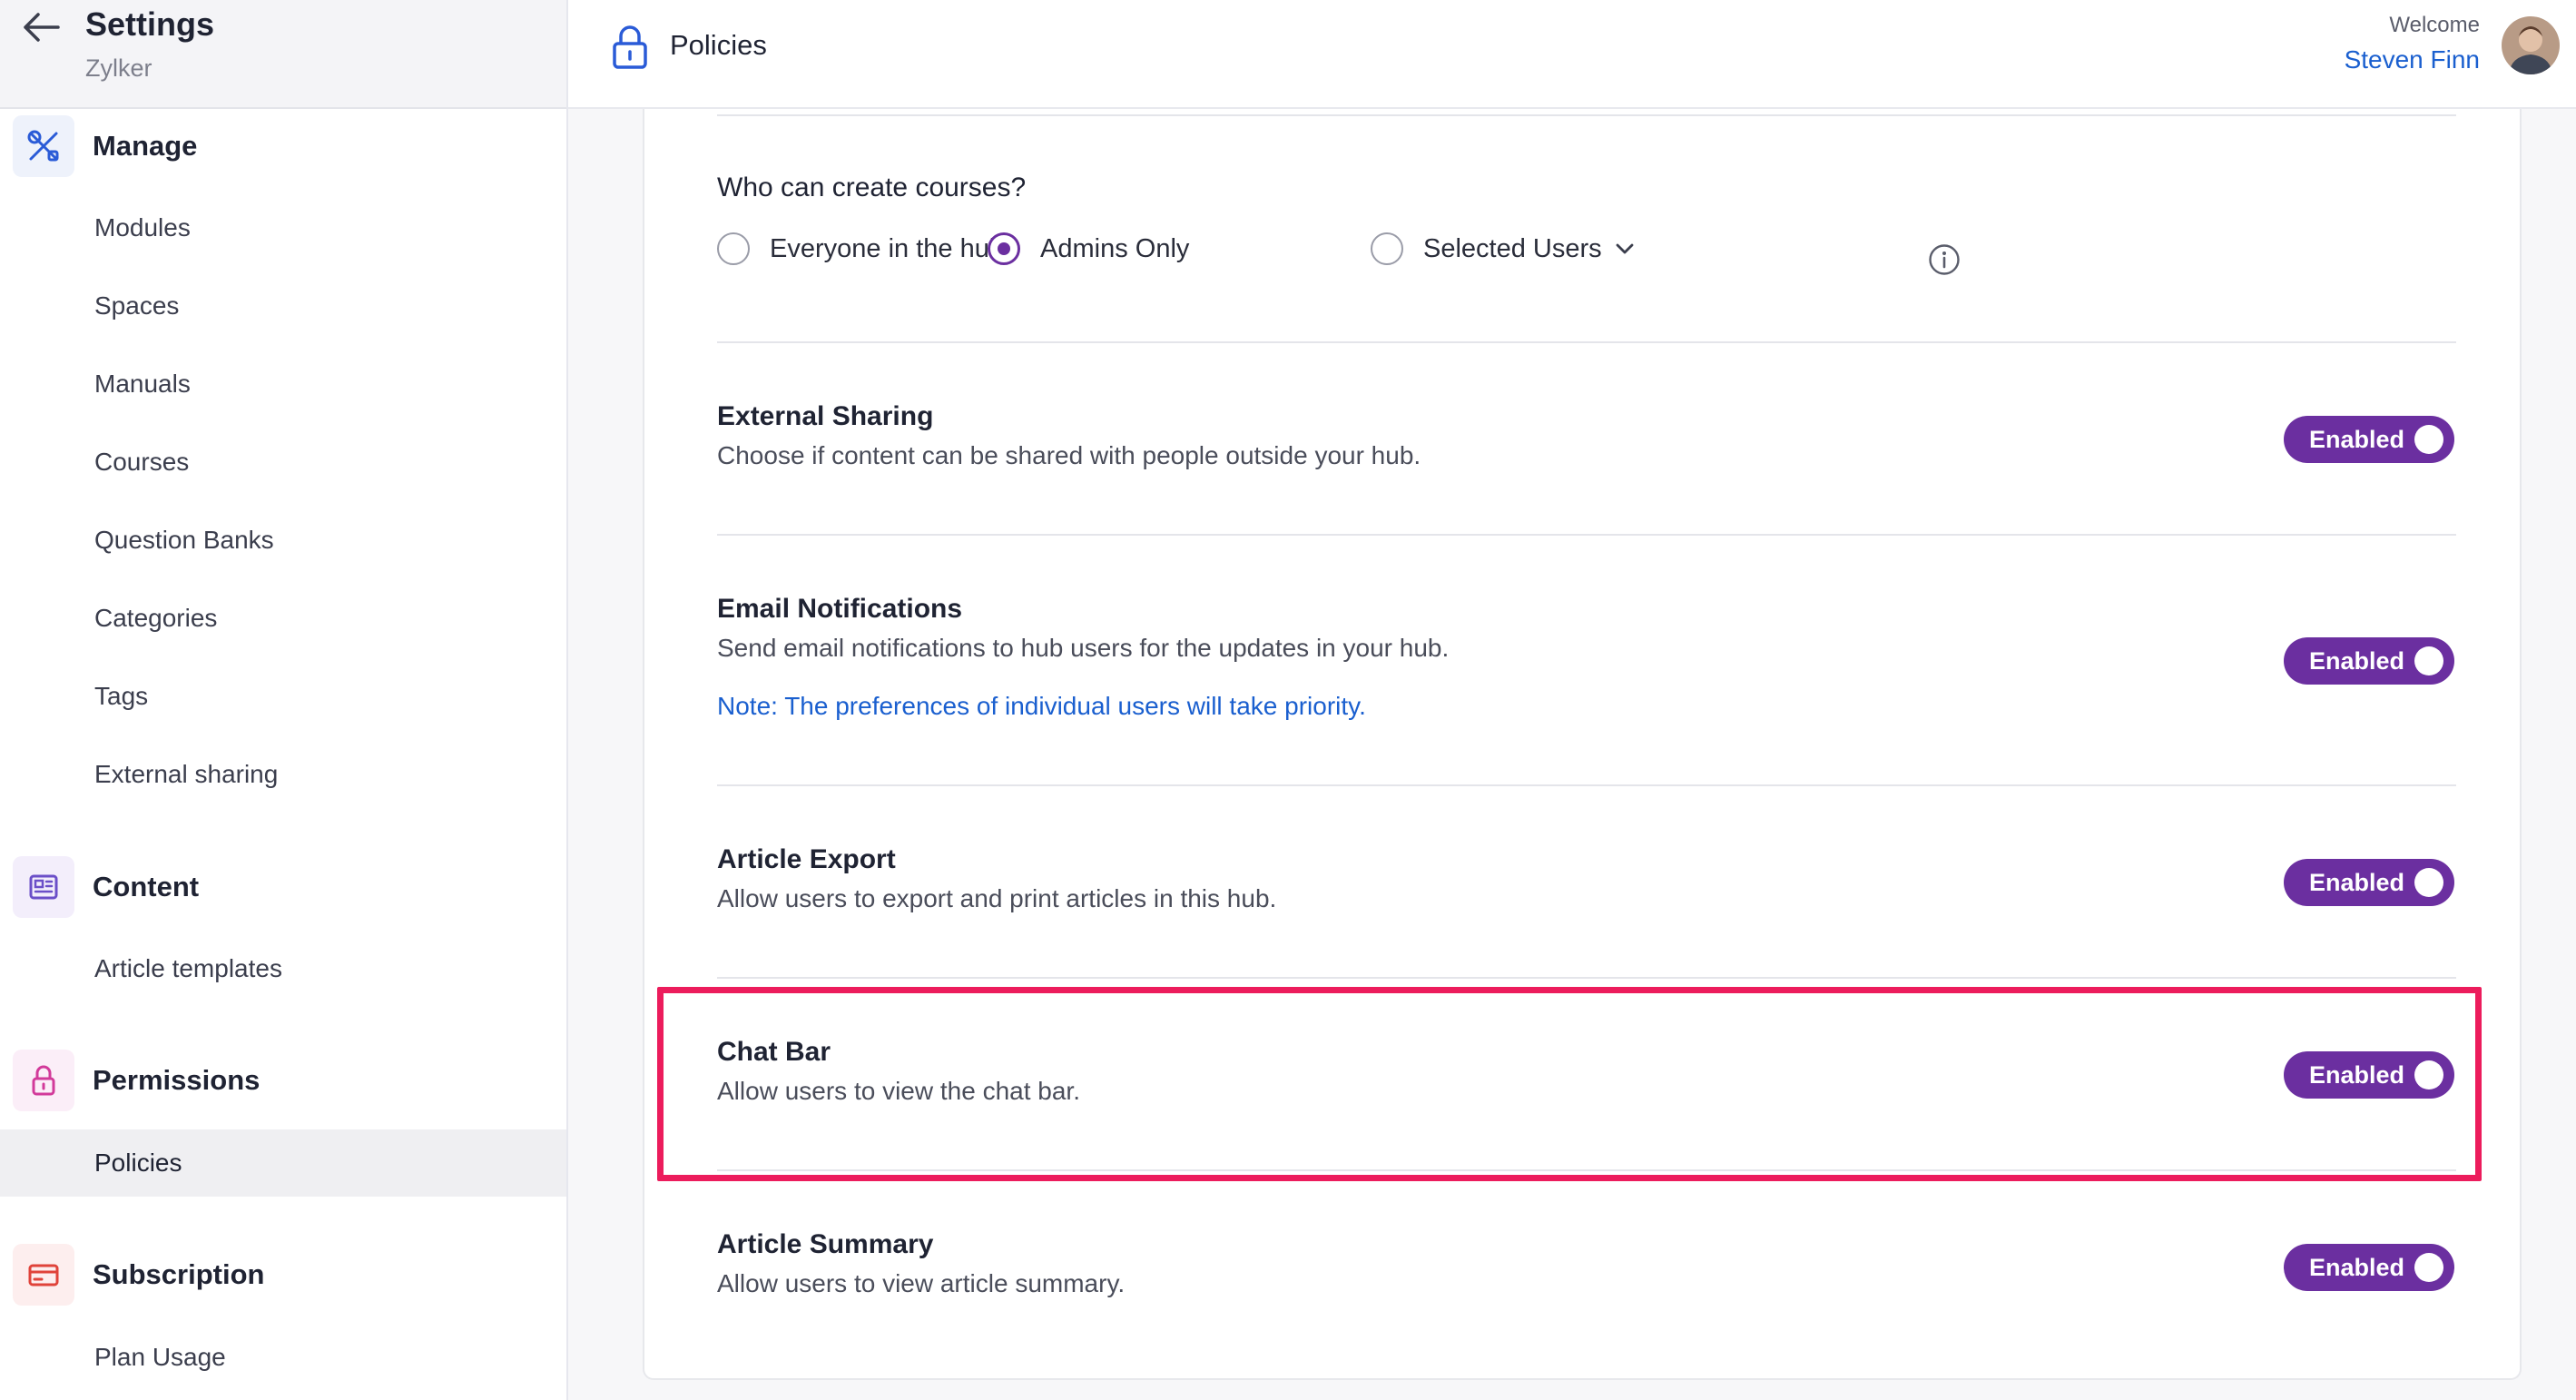  What do you see at coordinates (2434, 25) in the screenshot?
I see `welcome-text: Welcome` at bounding box center [2434, 25].